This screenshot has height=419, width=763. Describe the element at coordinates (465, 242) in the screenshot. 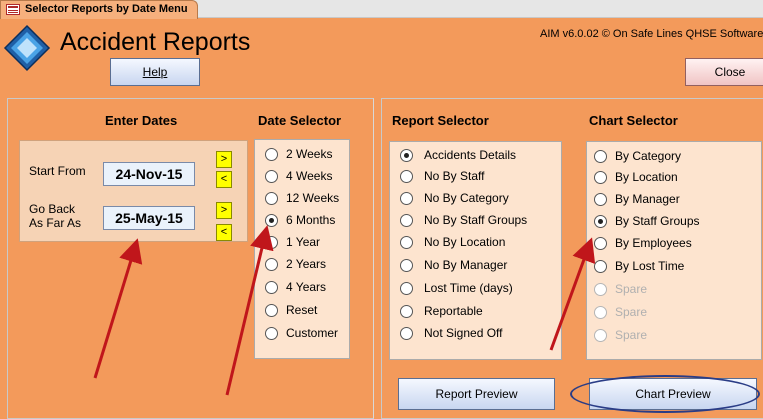

I see `report-option-label: No By Location` at that location.